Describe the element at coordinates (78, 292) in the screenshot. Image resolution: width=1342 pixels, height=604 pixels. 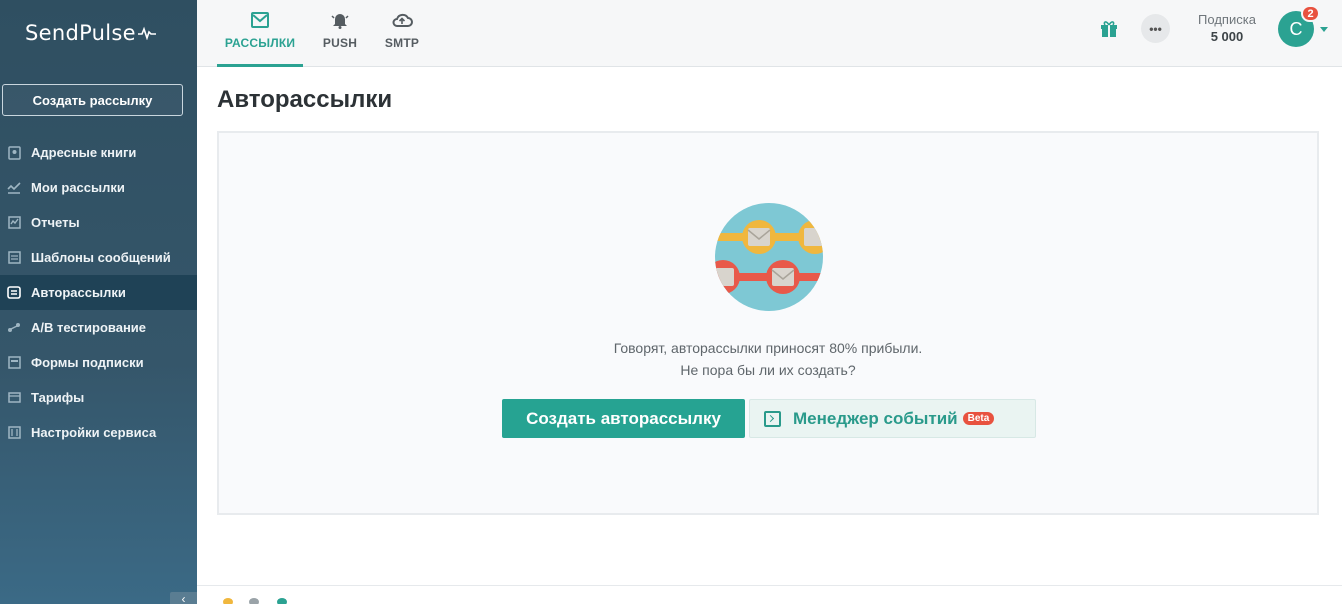
I see `sidebar-item-label: Авторассылки` at that location.